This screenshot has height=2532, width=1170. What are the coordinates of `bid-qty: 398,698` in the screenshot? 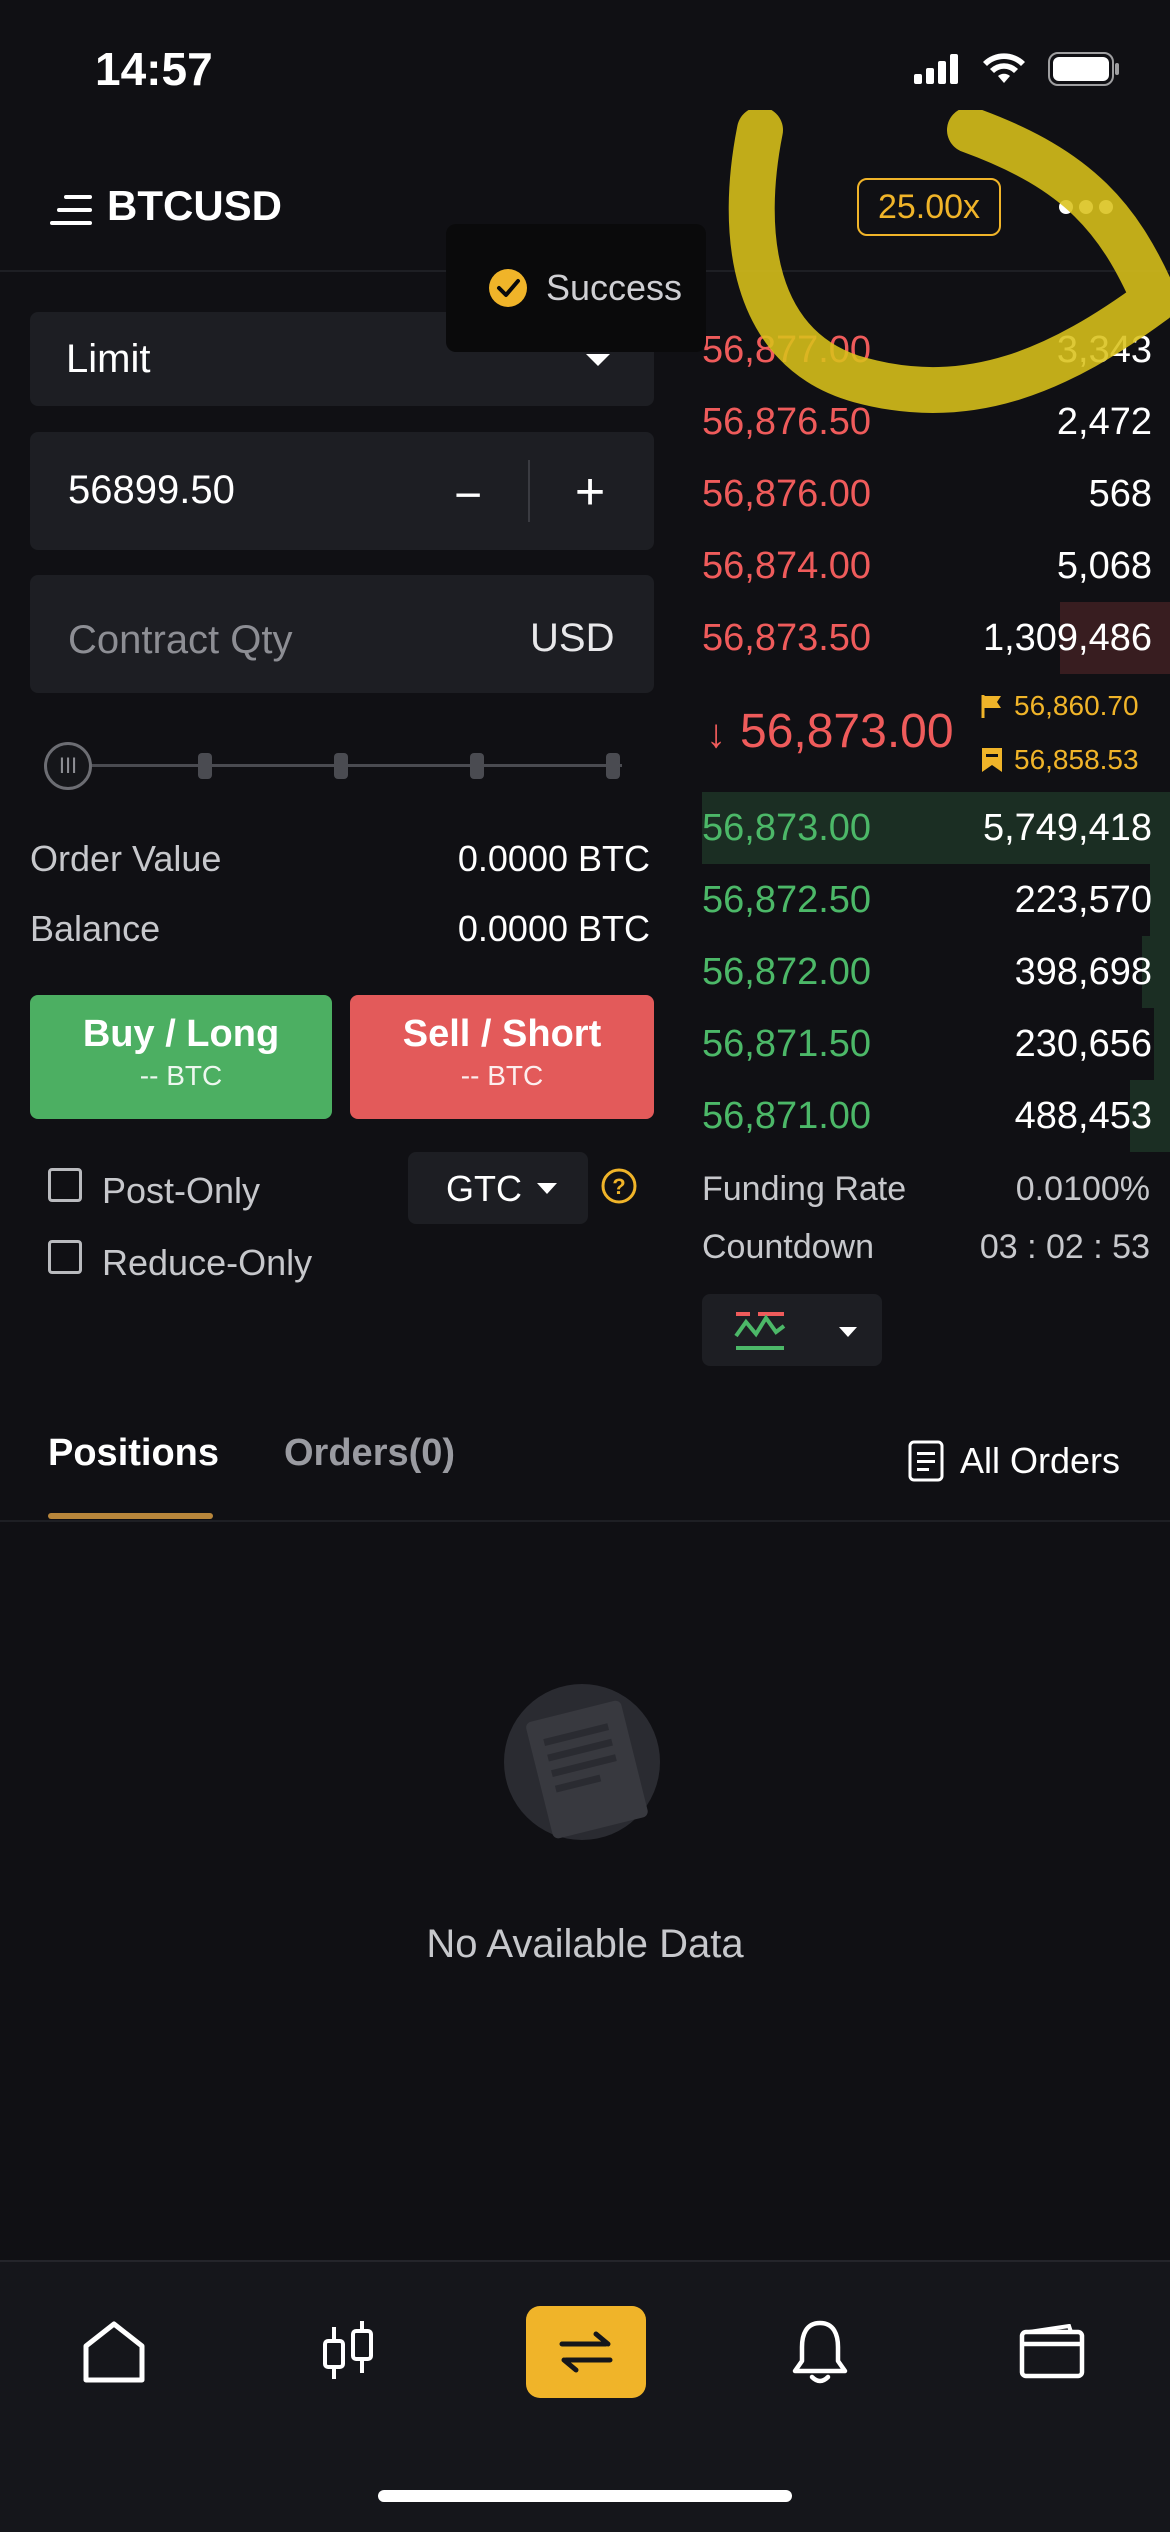 It's located at (1083, 972).